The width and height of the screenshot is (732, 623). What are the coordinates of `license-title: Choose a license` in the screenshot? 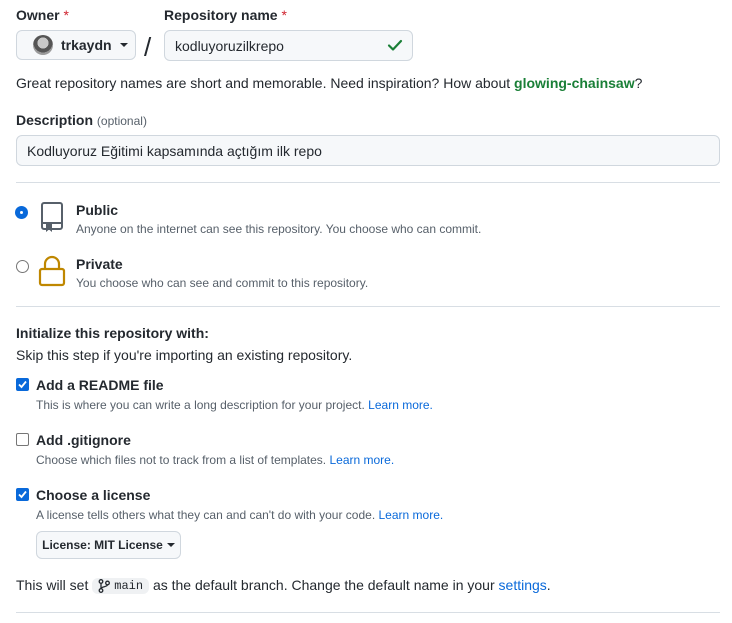 It's located at (93, 495).